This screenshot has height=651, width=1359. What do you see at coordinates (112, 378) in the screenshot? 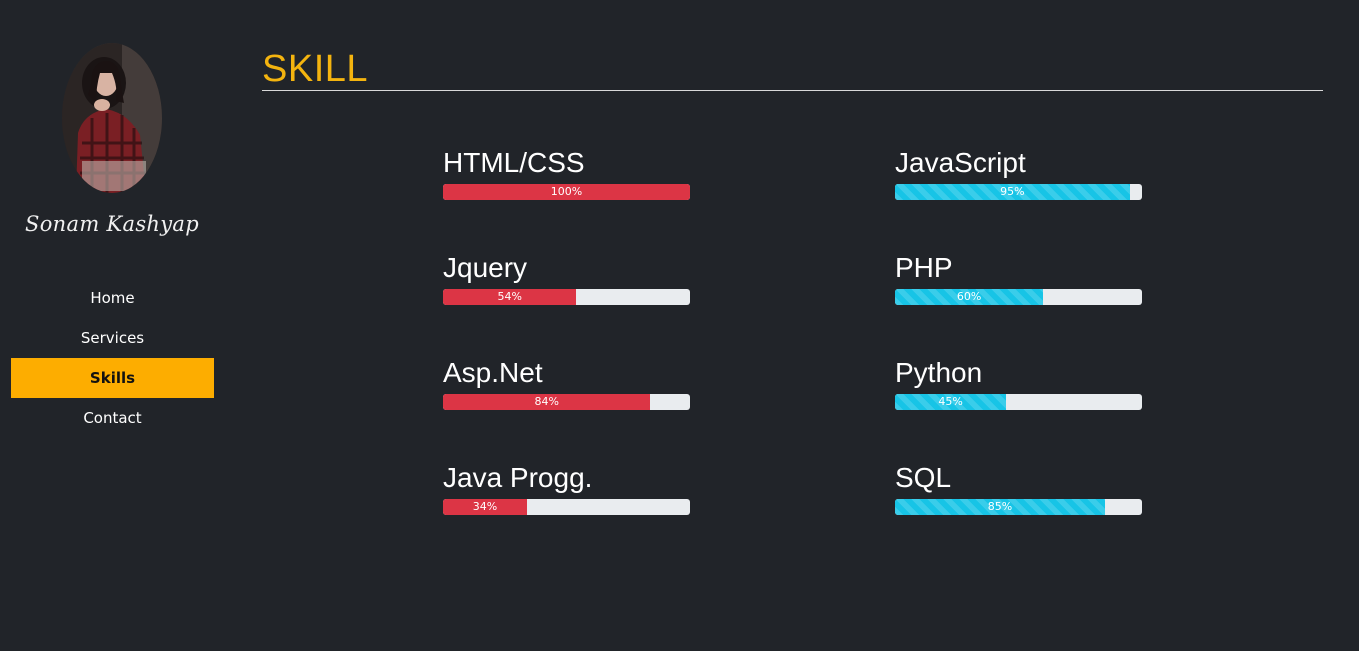
I see `nav-item-skills: Skills` at bounding box center [112, 378].